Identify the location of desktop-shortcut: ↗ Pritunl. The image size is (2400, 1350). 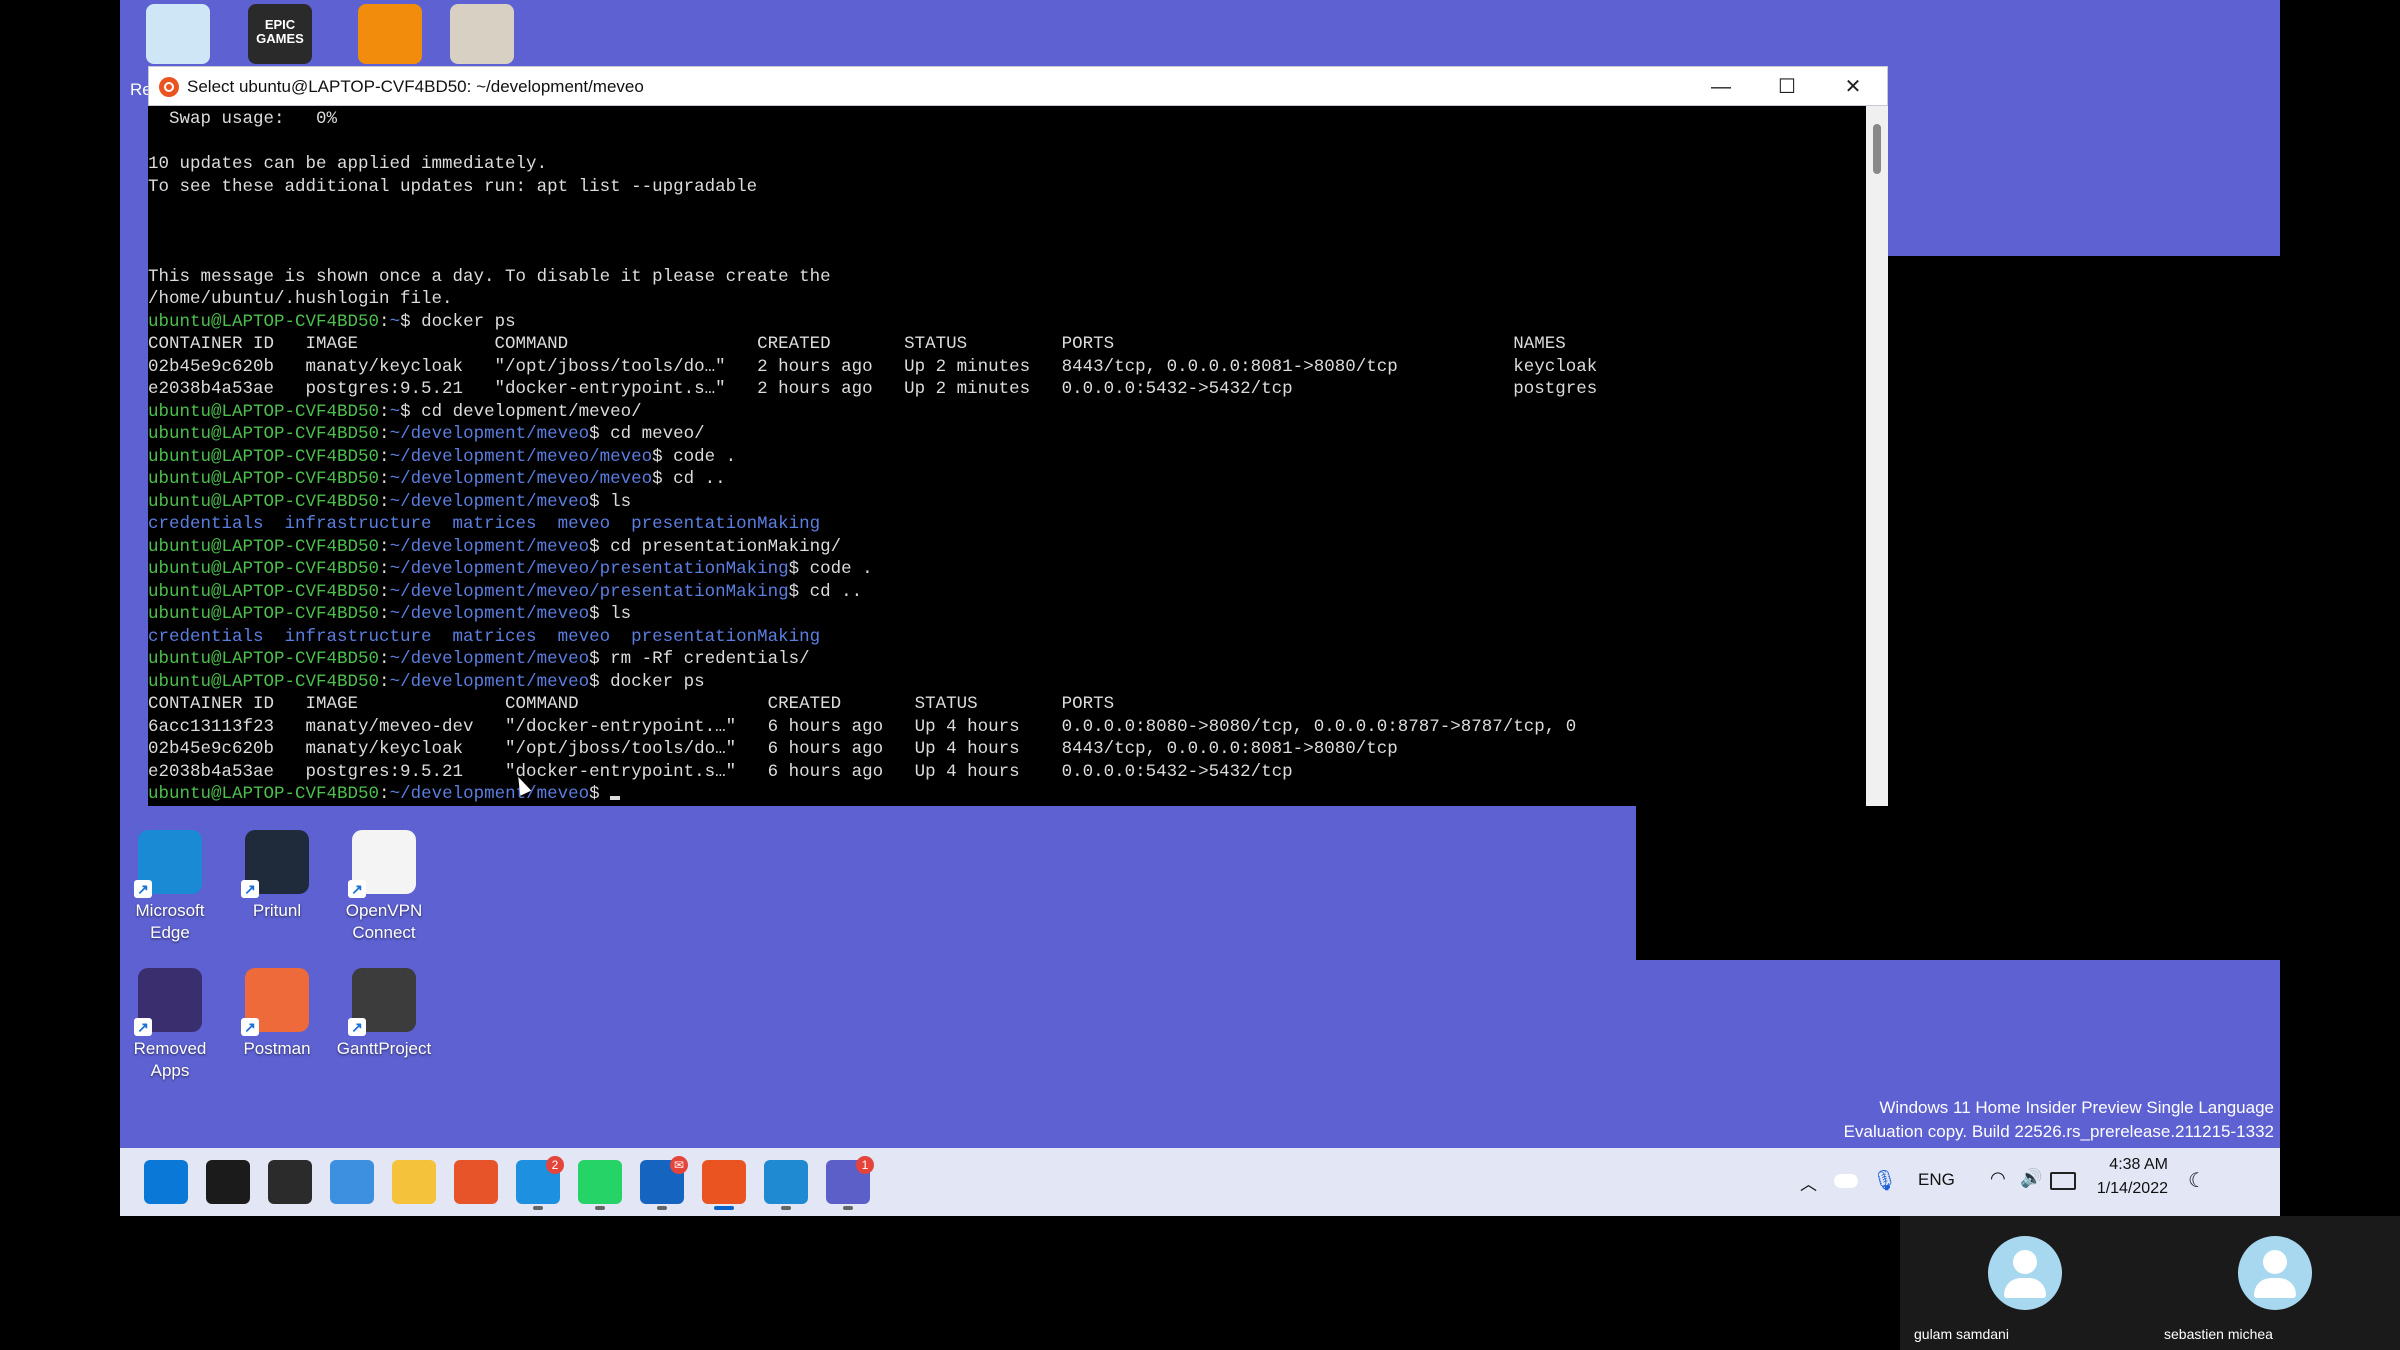
(277, 876).